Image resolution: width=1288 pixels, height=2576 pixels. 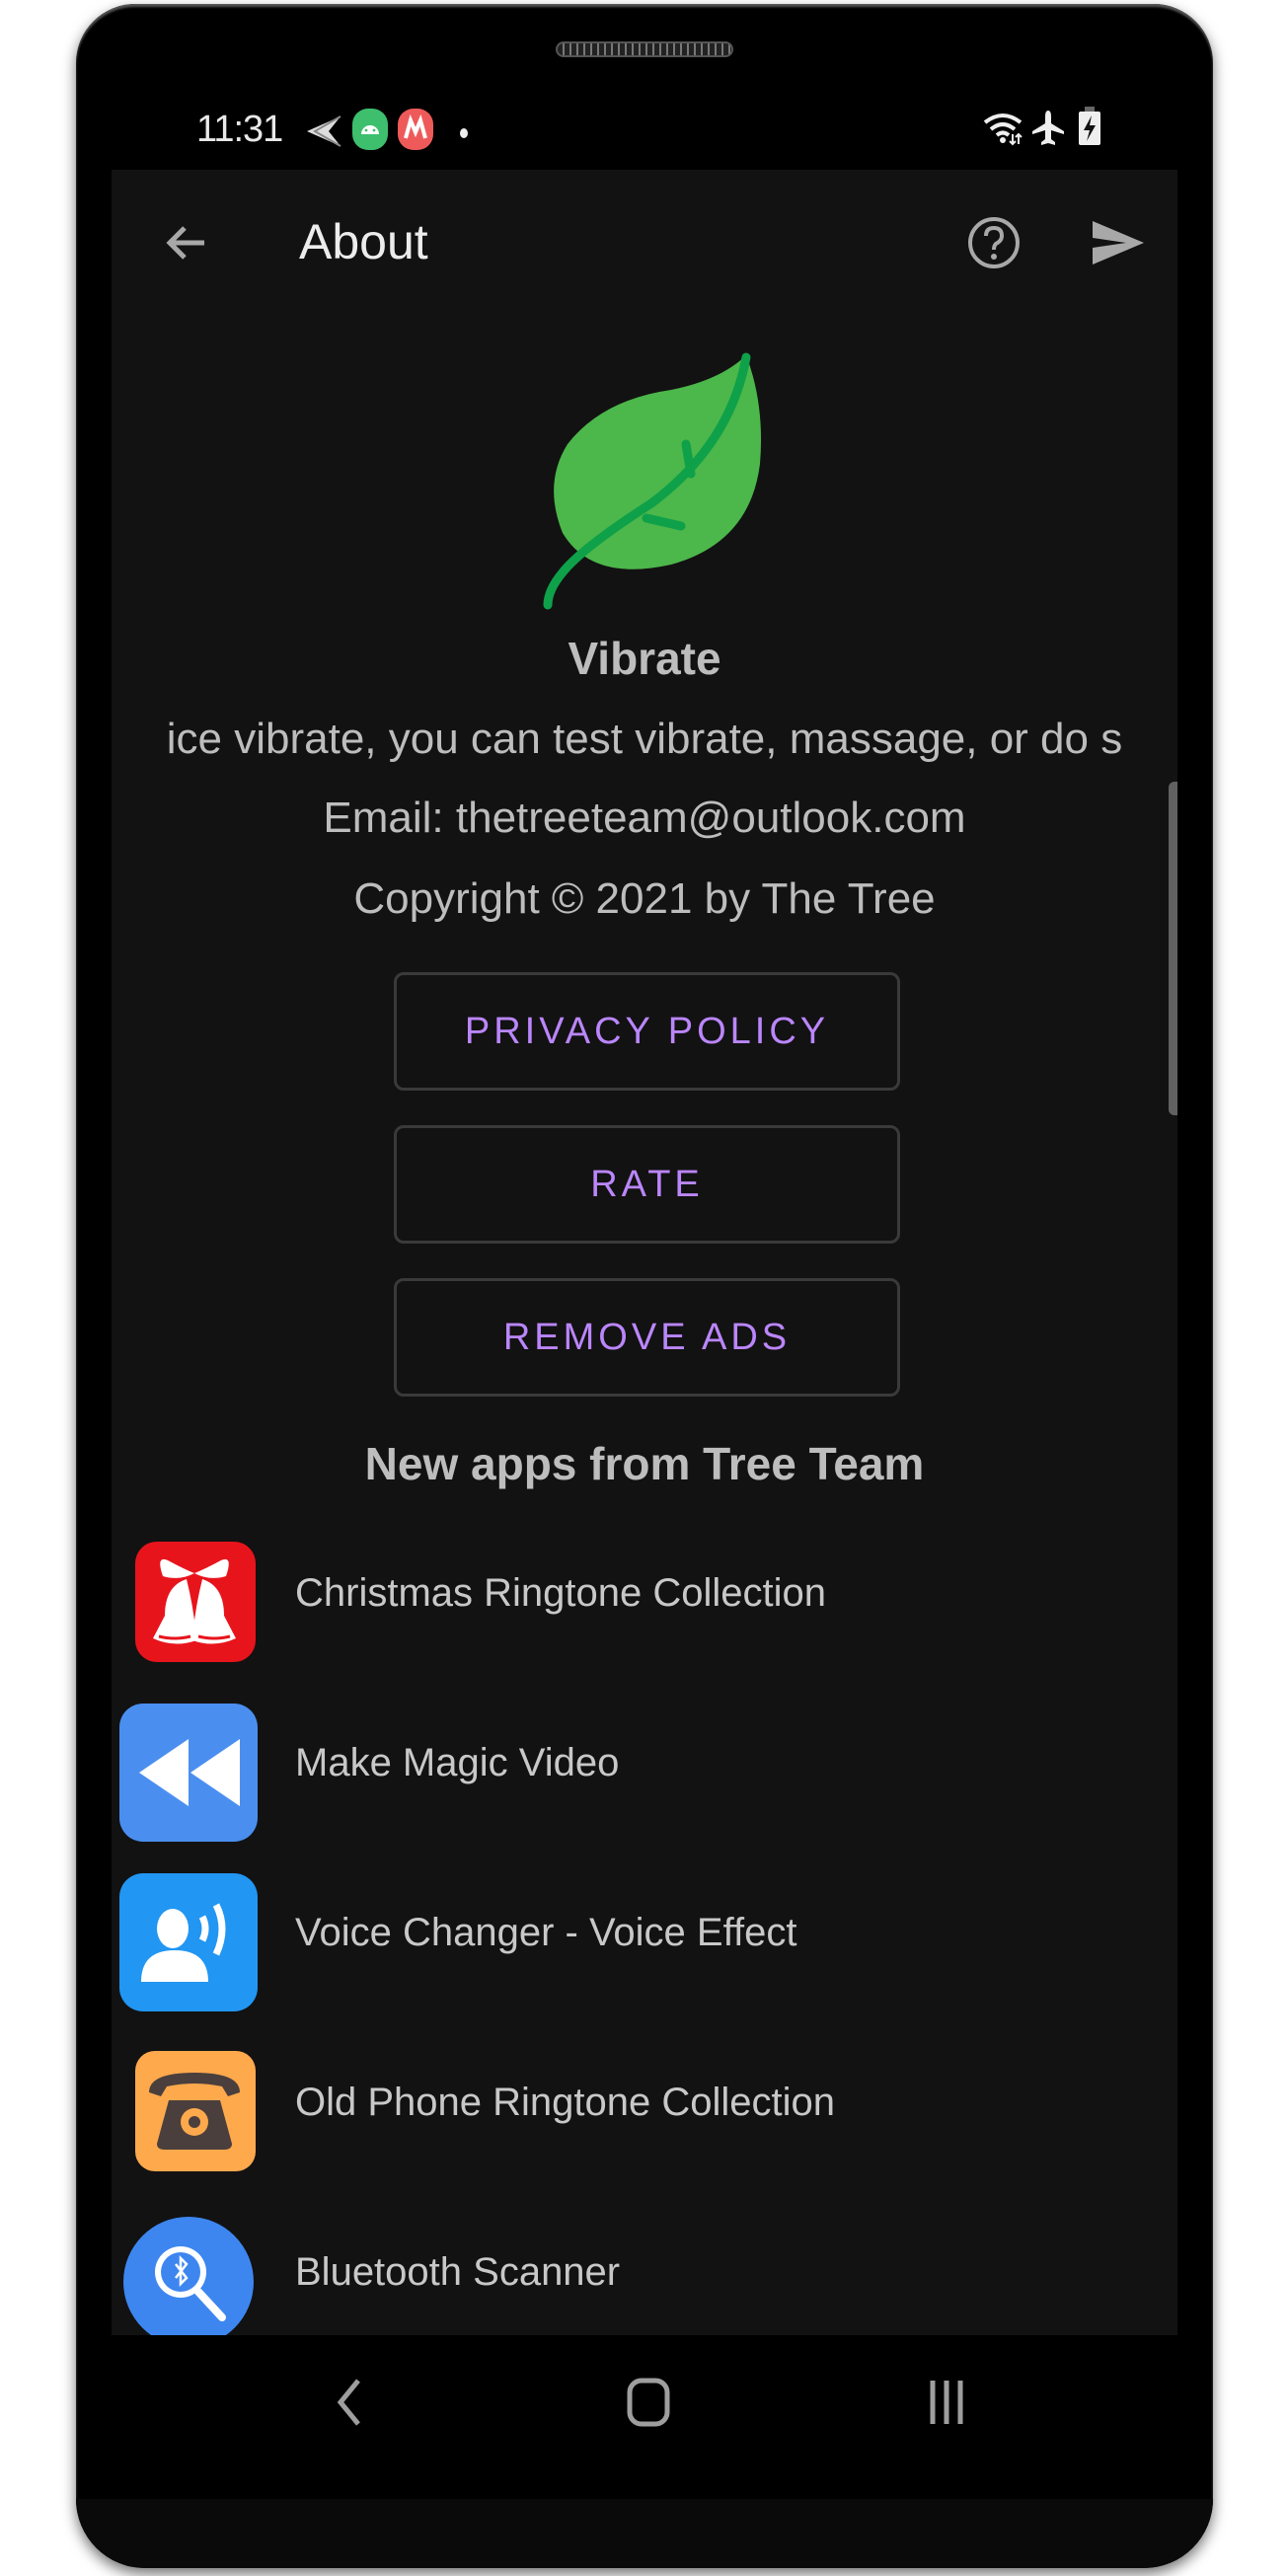 I want to click on status-time: 11:31, so click(x=239, y=129).